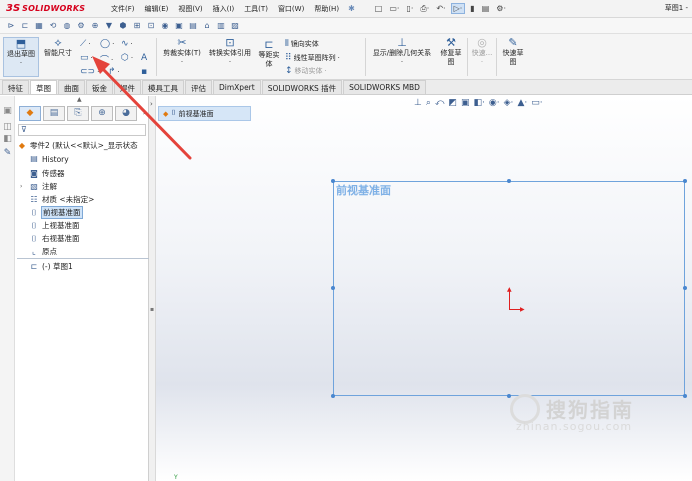  What do you see at coordinates (54, 225) in the screenshot?
I see `tree-item-top-plane: ⌷ 上视基准面` at bounding box center [54, 225].